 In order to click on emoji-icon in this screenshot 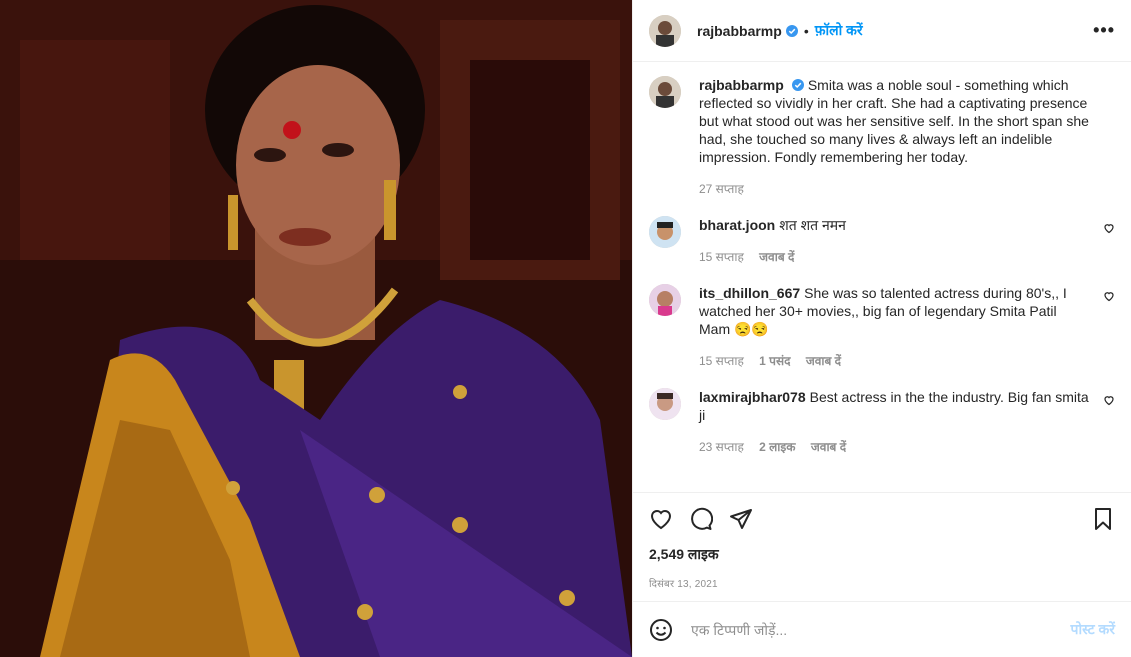, I will do `click(661, 630)`.